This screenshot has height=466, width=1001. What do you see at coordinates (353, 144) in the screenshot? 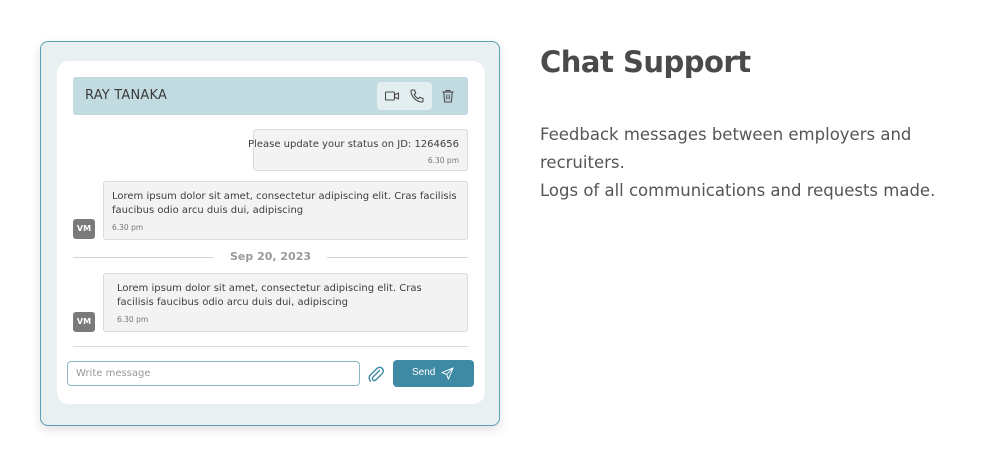
I see `message-text: Please update your status on JD: 1264656` at bounding box center [353, 144].